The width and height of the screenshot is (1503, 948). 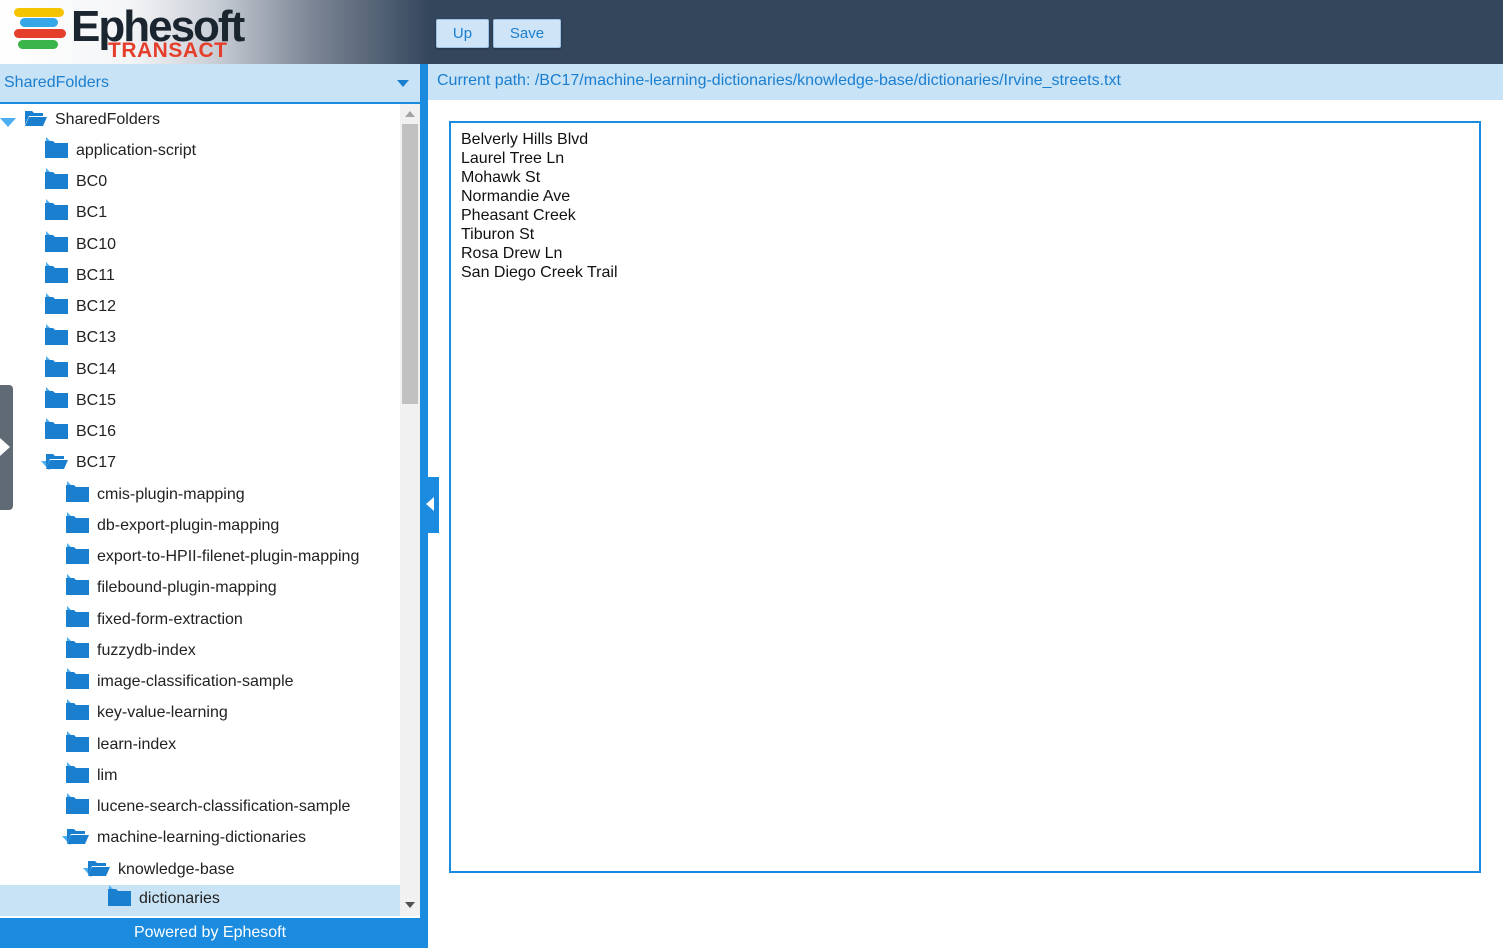 What do you see at coordinates (200, 746) in the screenshot?
I see `tree-row: learn-index` at bounding box center [200, 746].